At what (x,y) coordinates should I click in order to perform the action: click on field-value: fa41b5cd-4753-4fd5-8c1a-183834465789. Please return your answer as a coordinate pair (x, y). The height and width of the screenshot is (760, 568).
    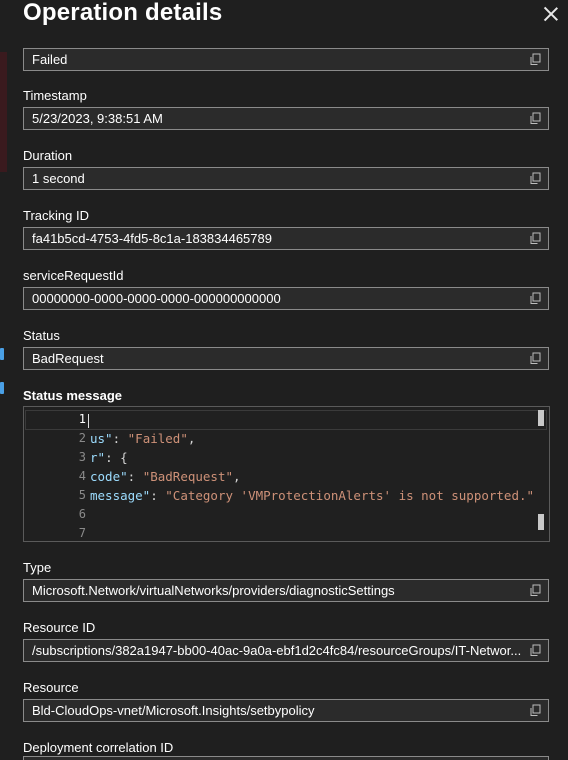
    Looking at the image, I should click on (152, 238).